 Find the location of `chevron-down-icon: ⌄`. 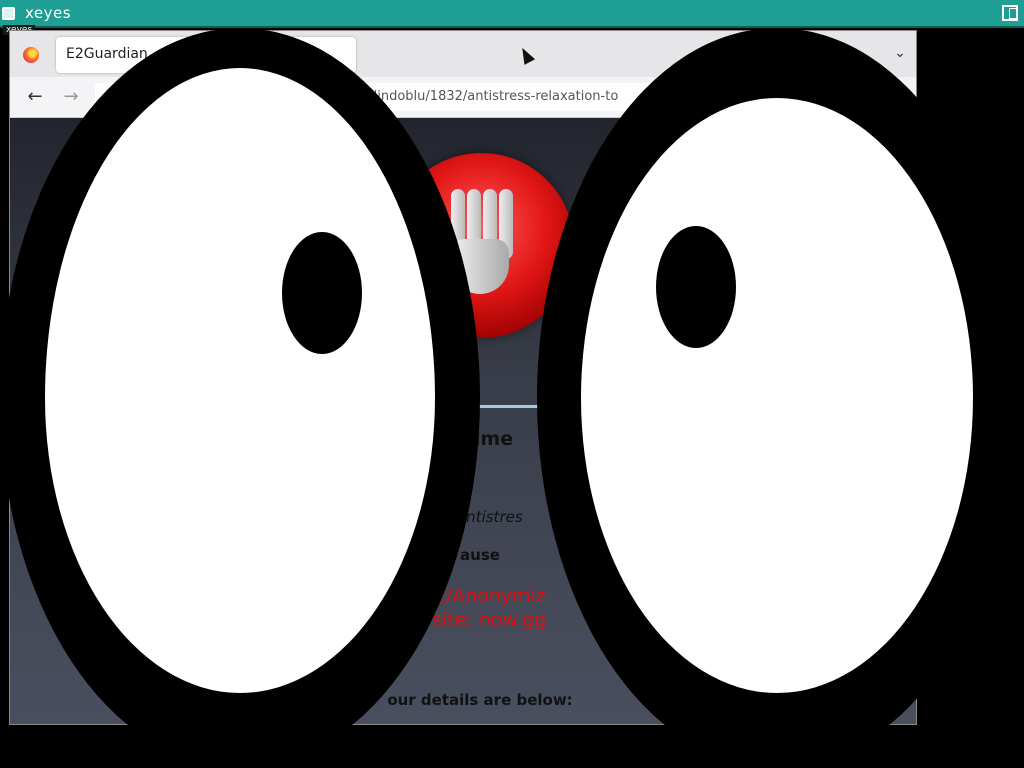

chevron-down-icon: ⌄ is located at coordinates (900, 53).